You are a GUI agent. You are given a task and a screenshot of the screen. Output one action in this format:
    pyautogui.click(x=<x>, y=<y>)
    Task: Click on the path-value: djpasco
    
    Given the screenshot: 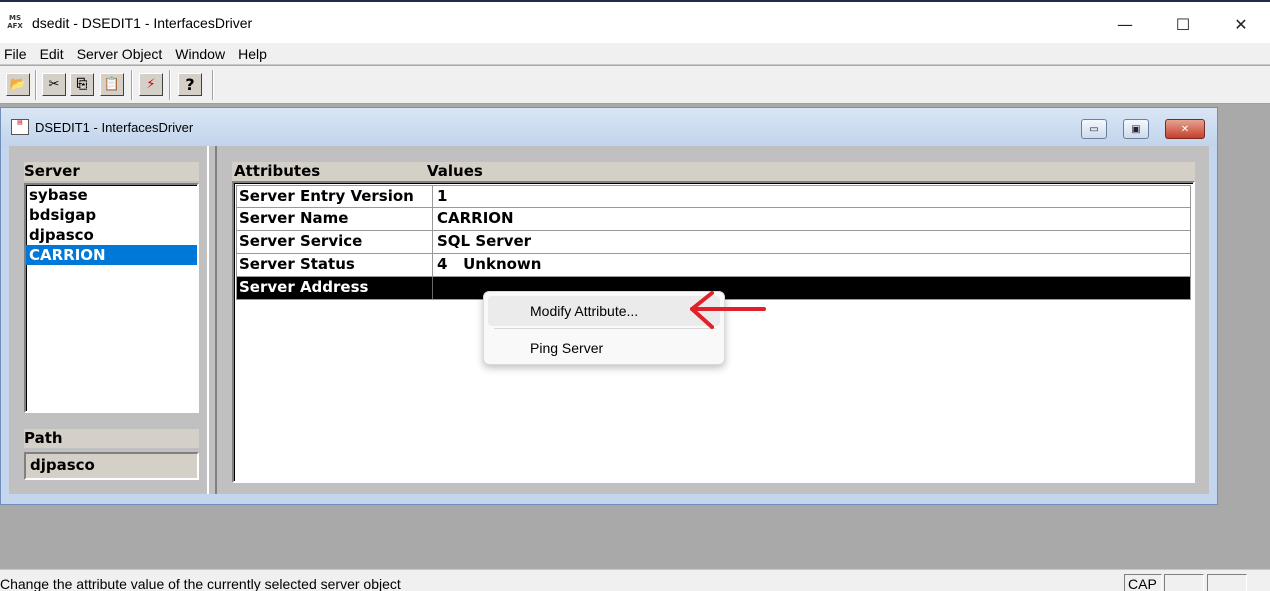 What is the action you would take?
    pyautogui.click(x=111, y=466)
    